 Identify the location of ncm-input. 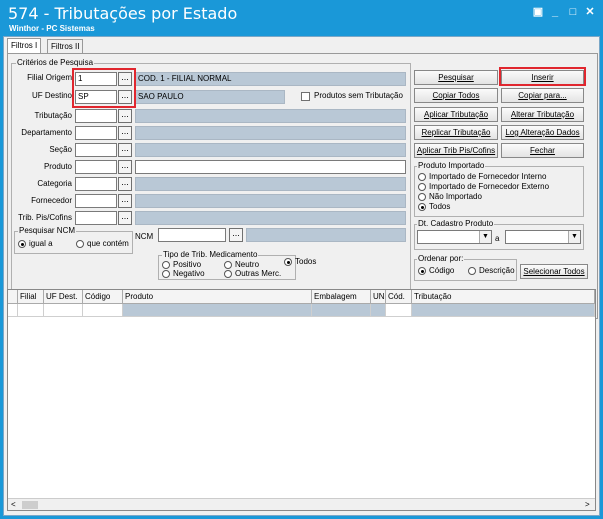
(192, 235).